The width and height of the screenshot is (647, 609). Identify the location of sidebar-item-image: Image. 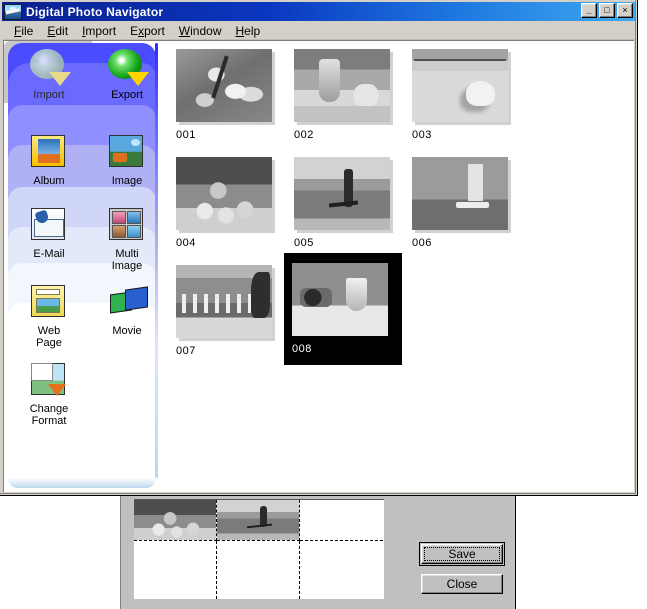
(125, 160).